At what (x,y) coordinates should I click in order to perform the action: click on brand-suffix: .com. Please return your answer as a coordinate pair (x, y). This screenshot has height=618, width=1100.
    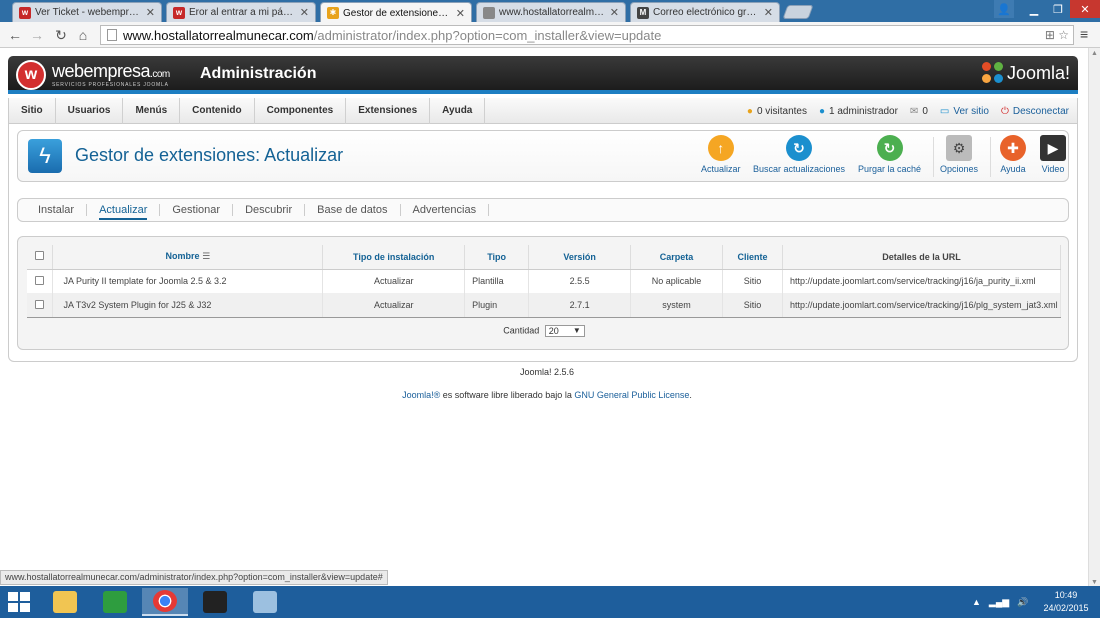
    Looking at the image, I should click on (160, 74).